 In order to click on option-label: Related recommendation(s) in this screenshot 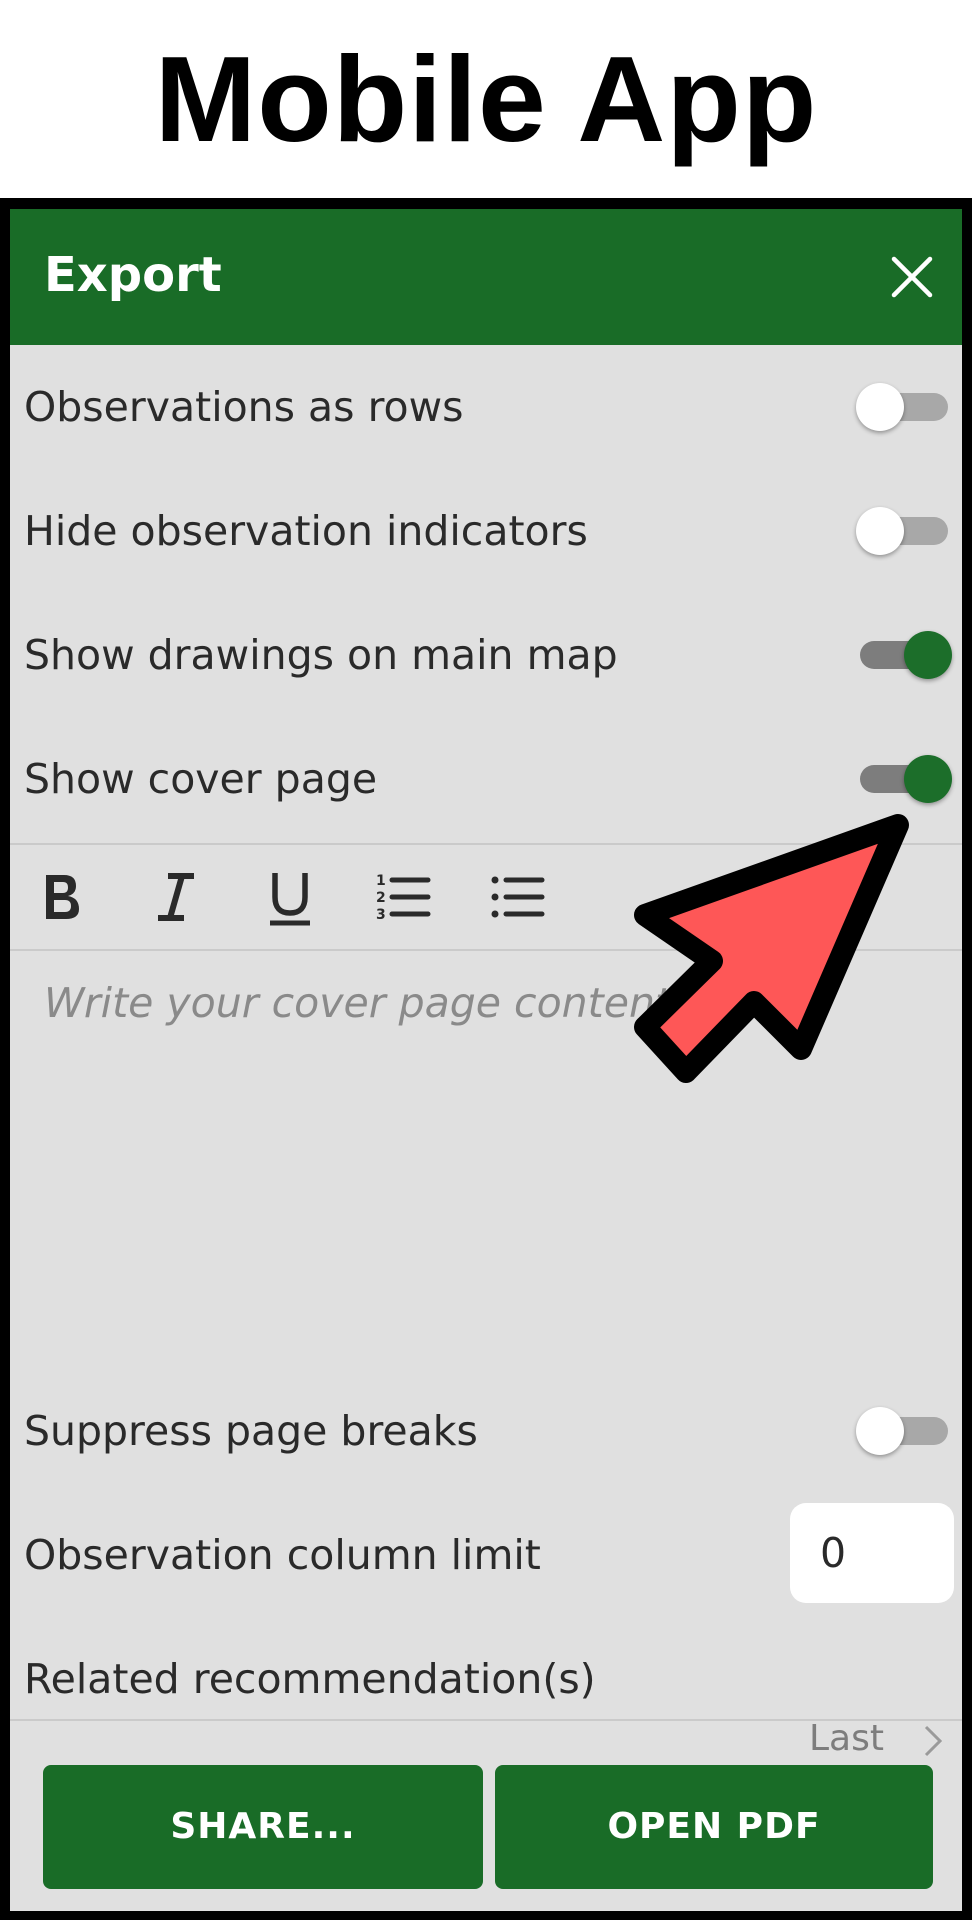, I will do `click(310, 1679)`.